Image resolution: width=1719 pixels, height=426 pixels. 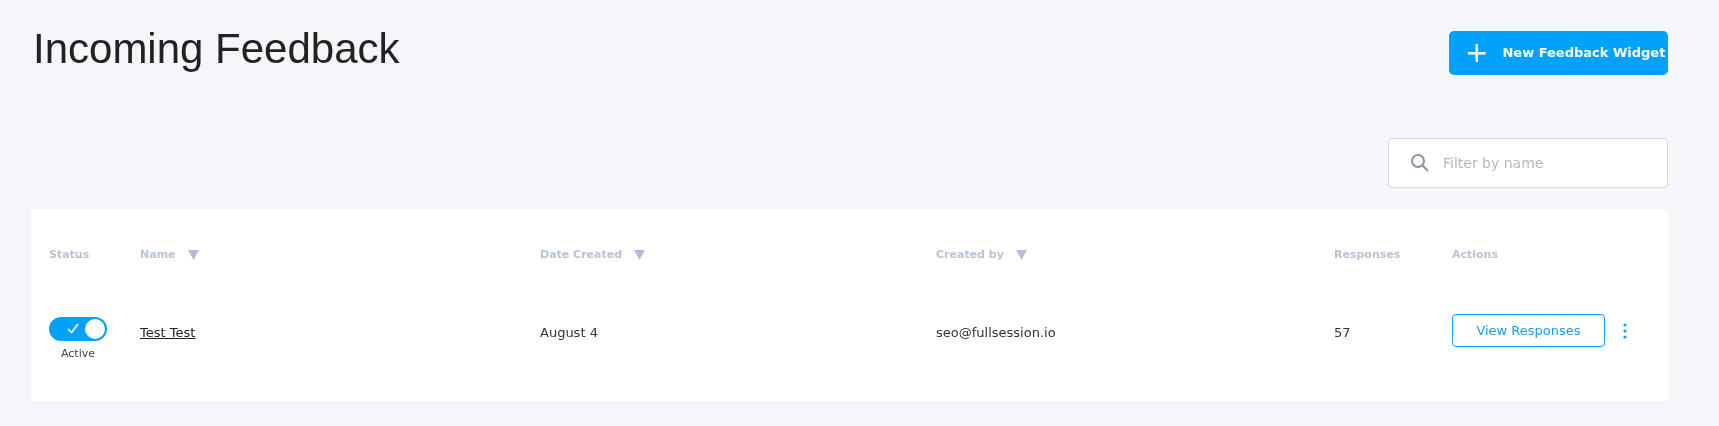 I want to click on column-header: Created by, so click(x=970, y=255).